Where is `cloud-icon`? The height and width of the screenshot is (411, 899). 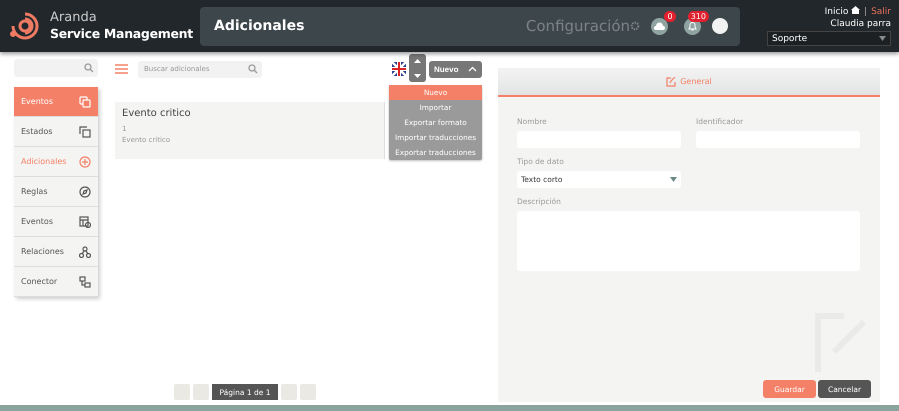
cloud-icon is located at coordinates (659, 26).